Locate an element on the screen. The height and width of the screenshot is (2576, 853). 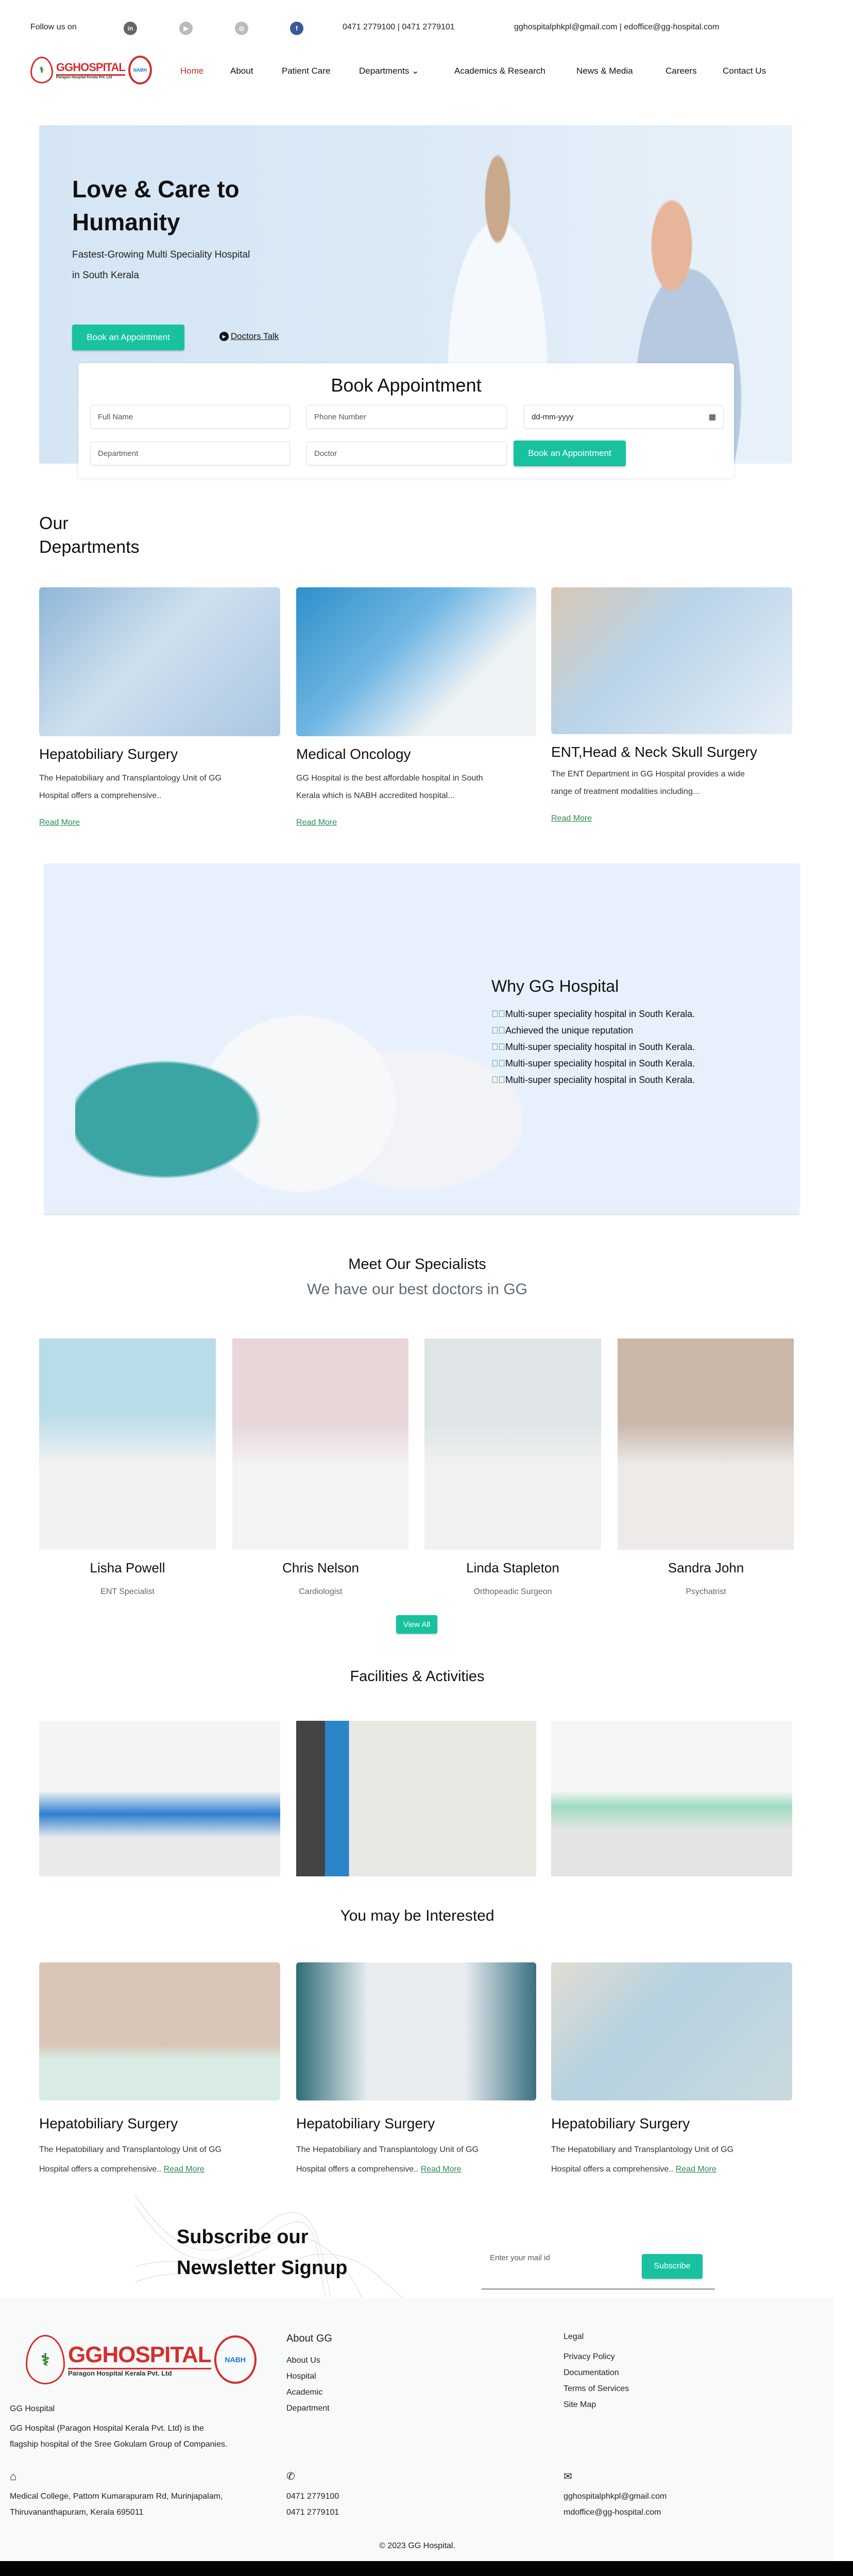
facebook-icon: f is located at coordinates (296, 28).